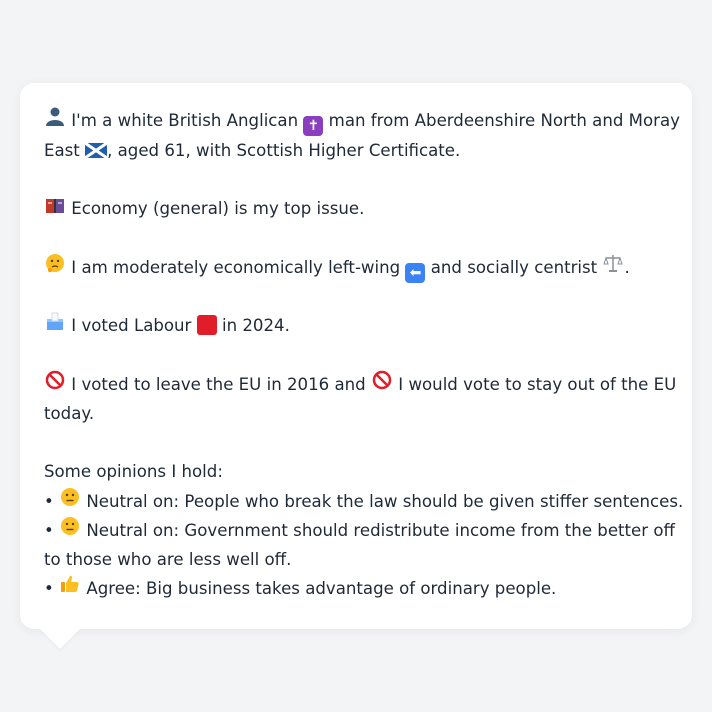 The image size is (712, 712). Describe the element at coordinates (514, 267) in the screenshot. I see `ideology-text-b: and socially centrist` at that location.